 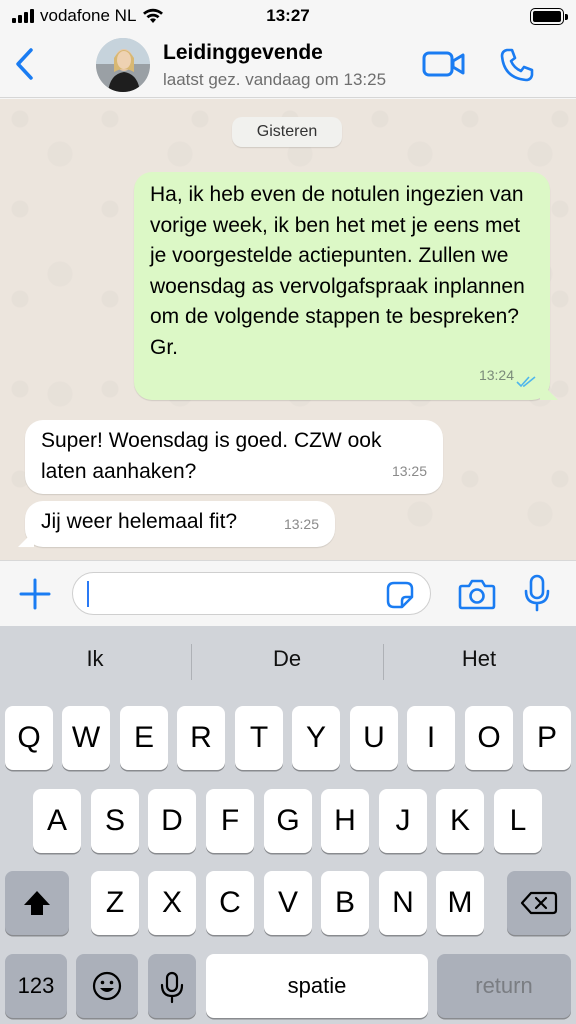 I want to click on date-separator: Gisteren, so click(x=287, y=132).